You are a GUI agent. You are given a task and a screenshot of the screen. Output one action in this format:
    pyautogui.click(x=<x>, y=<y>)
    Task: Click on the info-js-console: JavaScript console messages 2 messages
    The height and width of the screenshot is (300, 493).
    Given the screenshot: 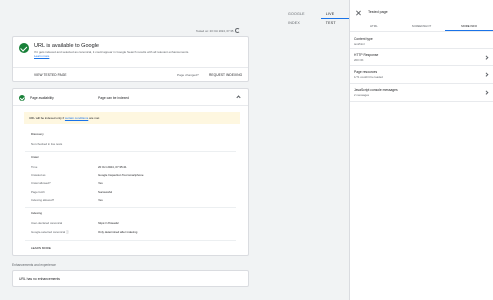 What is the action you would take?
    pyautogui.click(x=421, y=93)
    